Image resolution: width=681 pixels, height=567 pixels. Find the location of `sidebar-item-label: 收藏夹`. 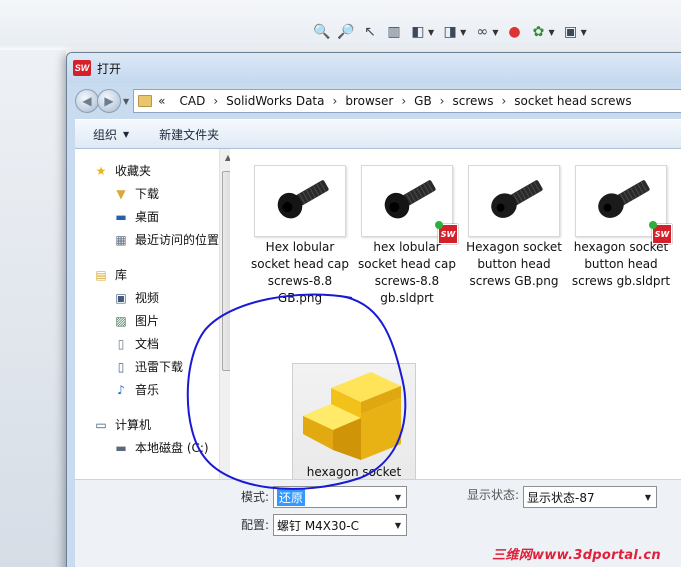

sidebar-item-label: 收藏夹 is located at coordinates (133, 171).